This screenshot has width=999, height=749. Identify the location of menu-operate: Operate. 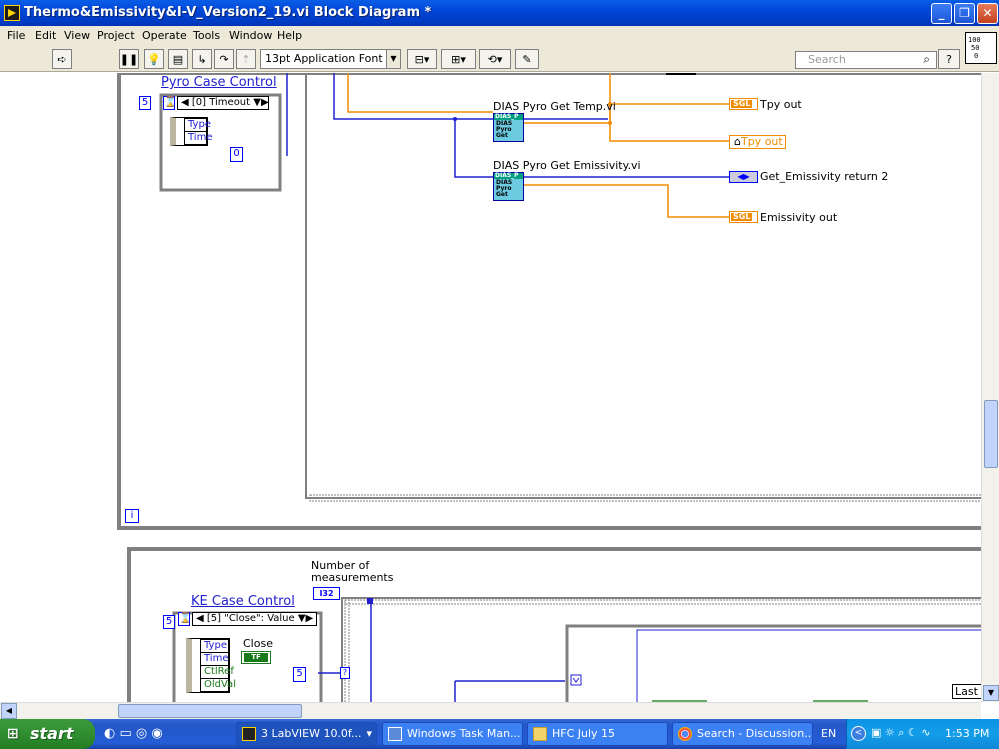
(164, 35).